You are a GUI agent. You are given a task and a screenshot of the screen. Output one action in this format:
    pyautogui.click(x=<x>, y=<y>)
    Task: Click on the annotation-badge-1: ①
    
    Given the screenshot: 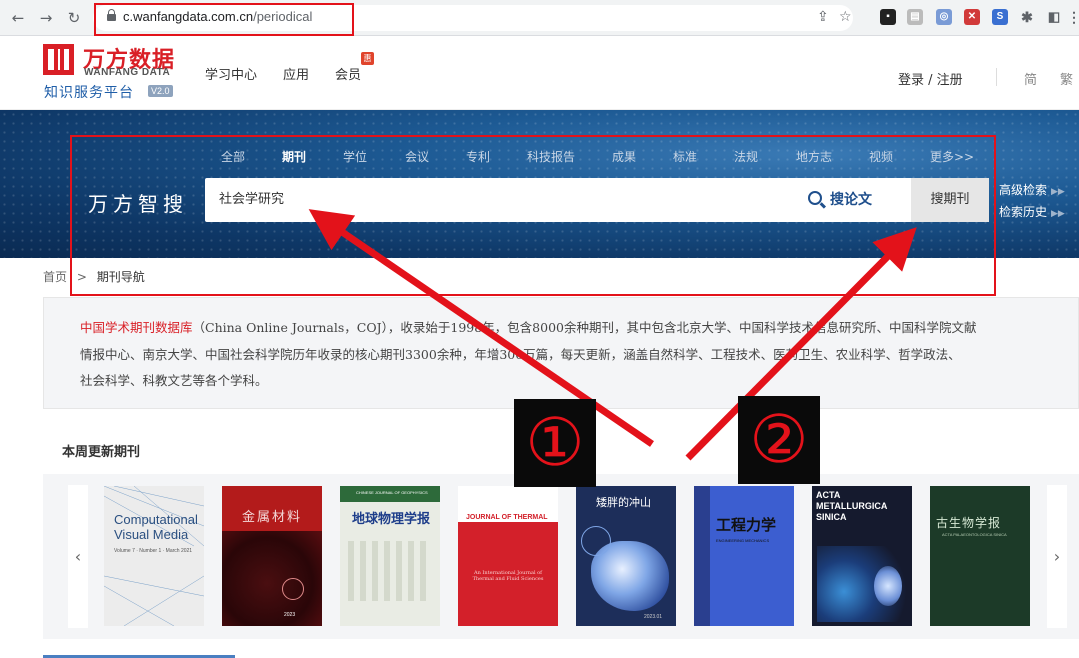 What is the action you would take?
    pyautogui.click(x=555, y=443)
    